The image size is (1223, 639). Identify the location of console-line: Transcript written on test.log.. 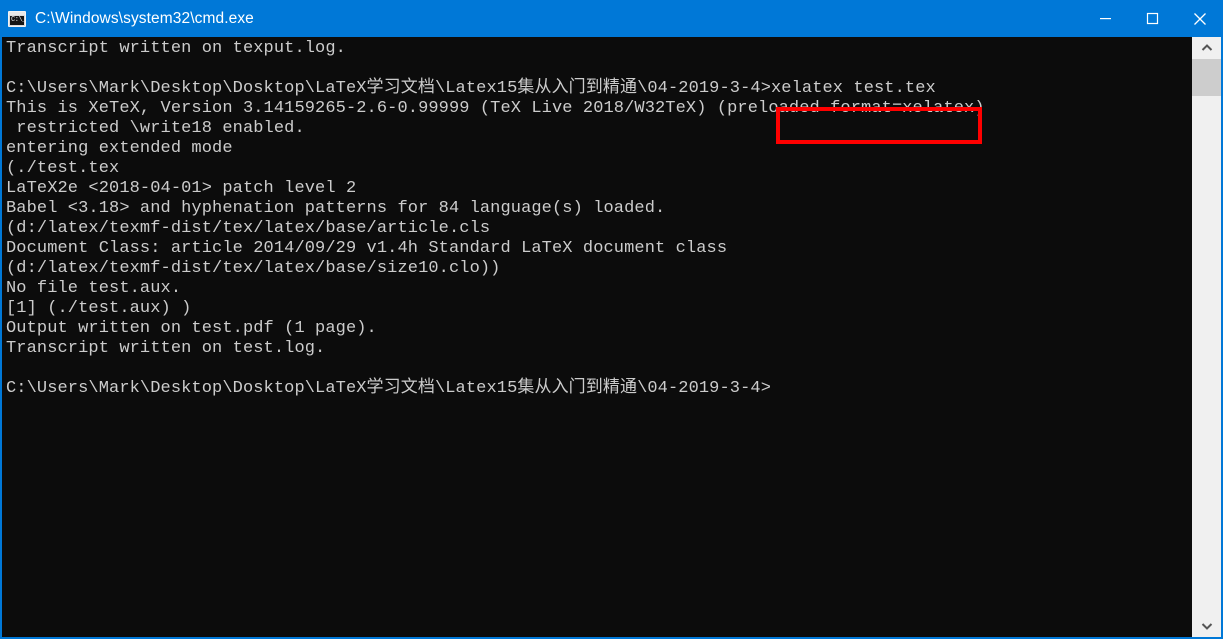
(166, 348).